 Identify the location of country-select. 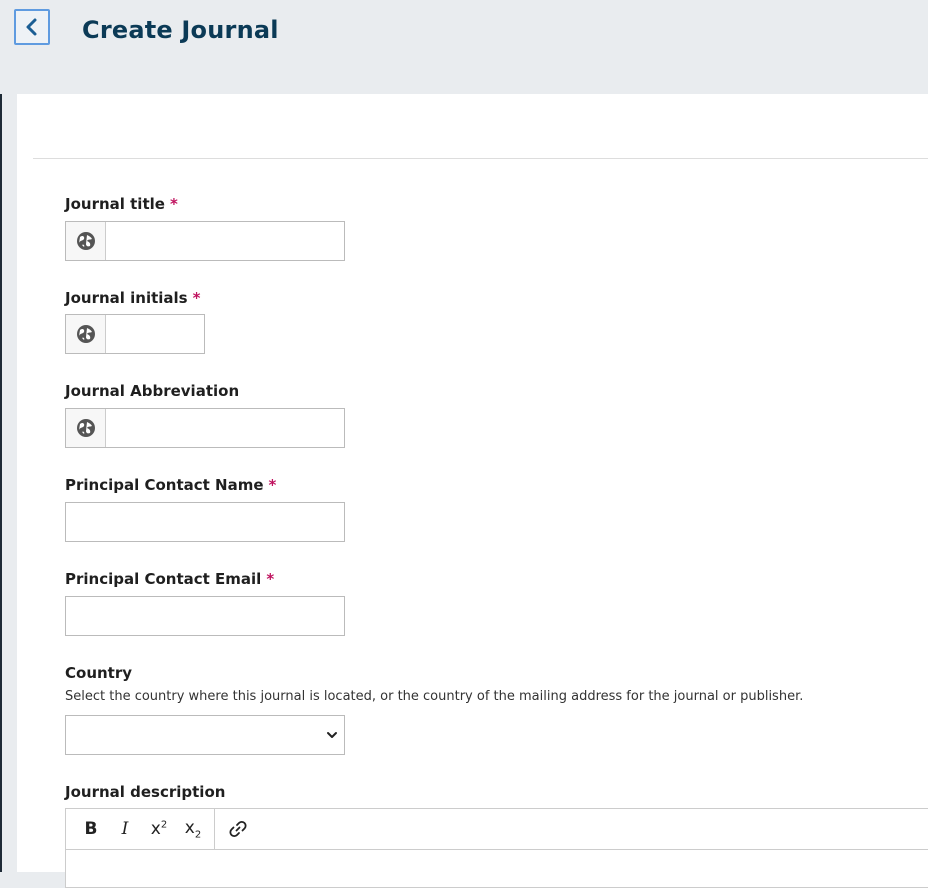
(205, 735).